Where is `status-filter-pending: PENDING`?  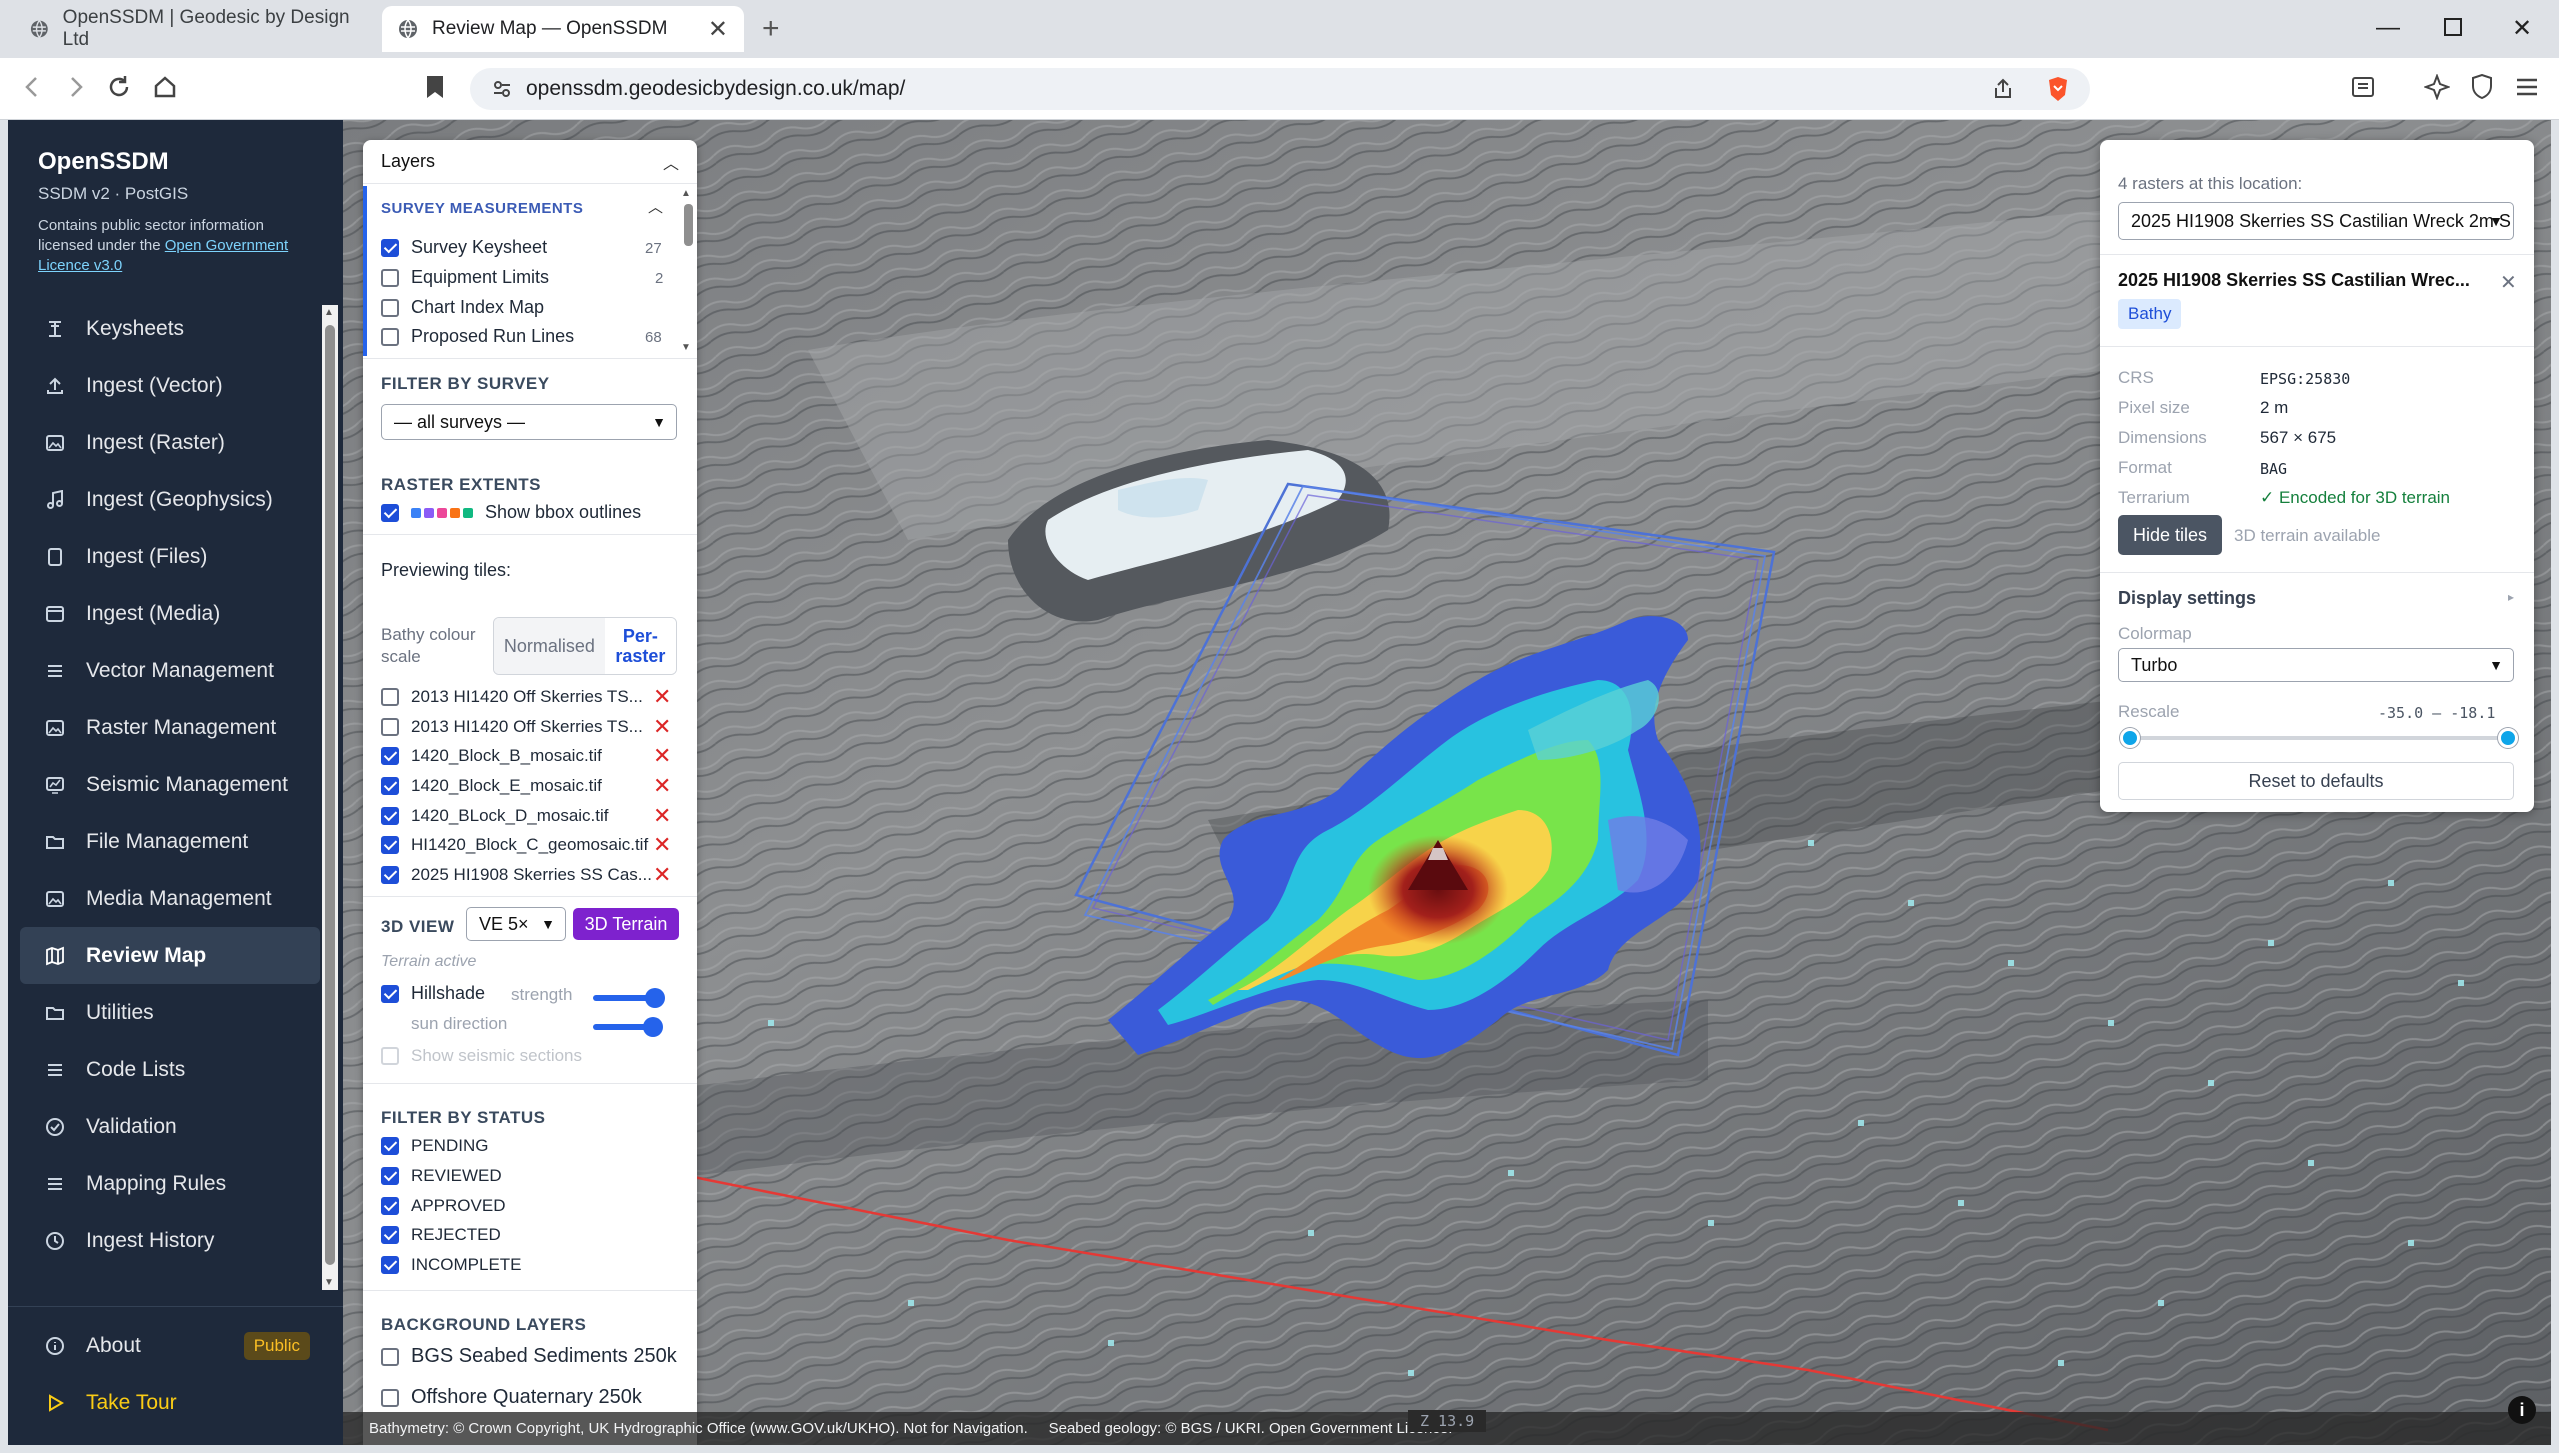
status-filter-pending: PENDING is located at coordinates (434, 1146).